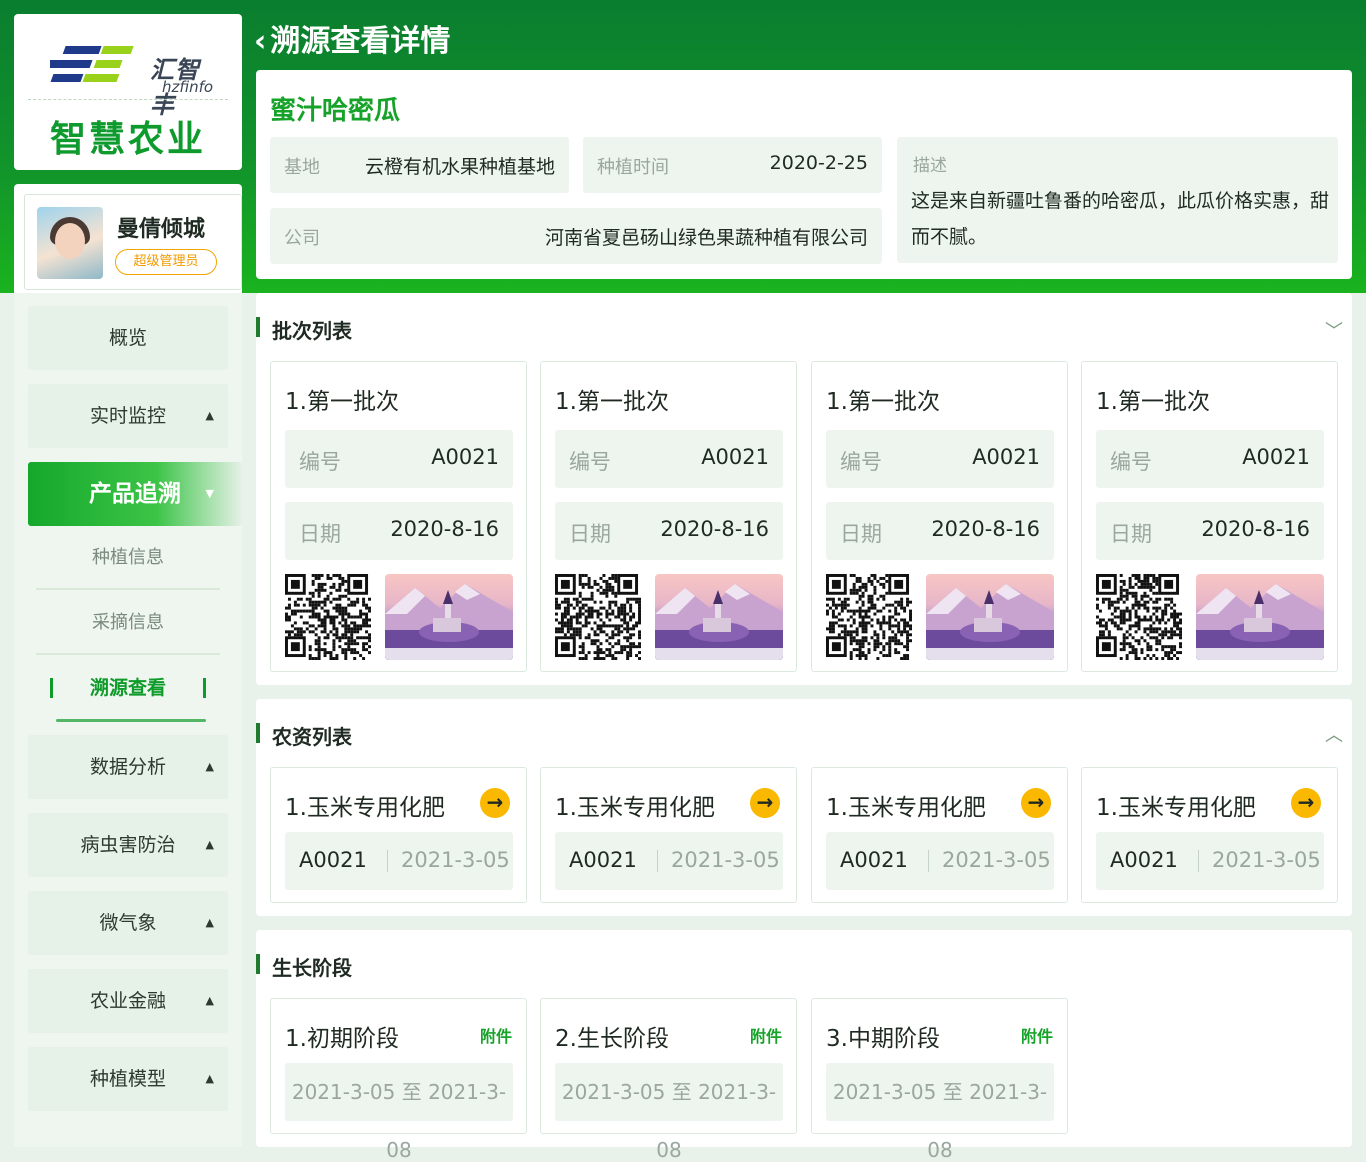  I want to click on subnav-item-picking: 采摘信息, so click(128, 623).